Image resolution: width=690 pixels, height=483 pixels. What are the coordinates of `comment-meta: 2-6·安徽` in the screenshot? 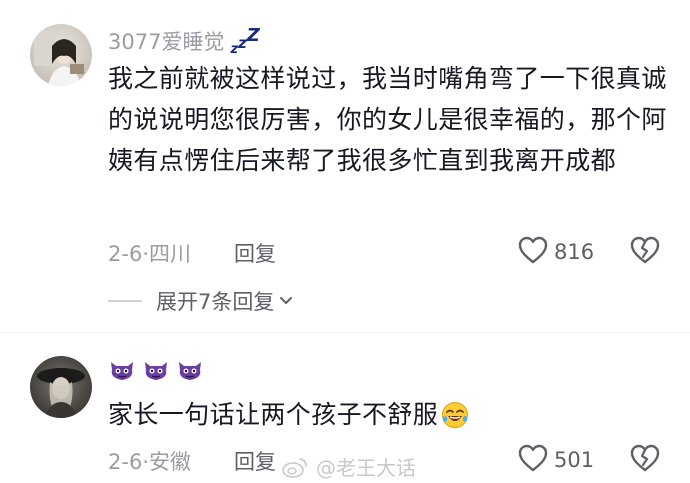 It's located at (149, 461).